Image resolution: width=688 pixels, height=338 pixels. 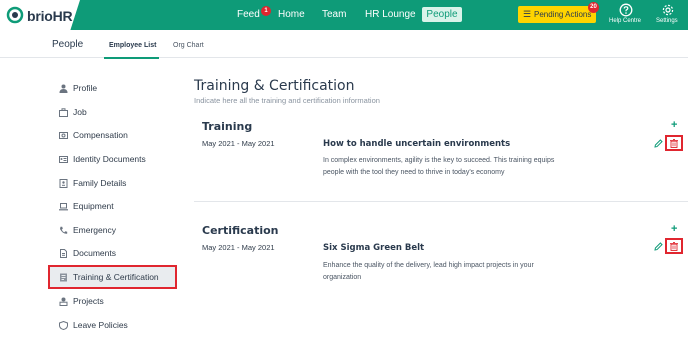 I want to click on sidebar-item-leave-policies: Leave Policies, so click(x=114, y=326).